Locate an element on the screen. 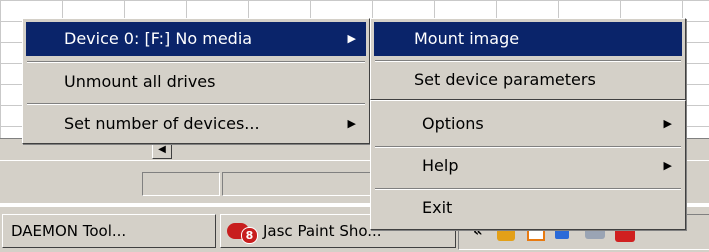 This screenshot has width=709, height=252. menu-item-help: Help ▶ is located at coordinates (528, 166).